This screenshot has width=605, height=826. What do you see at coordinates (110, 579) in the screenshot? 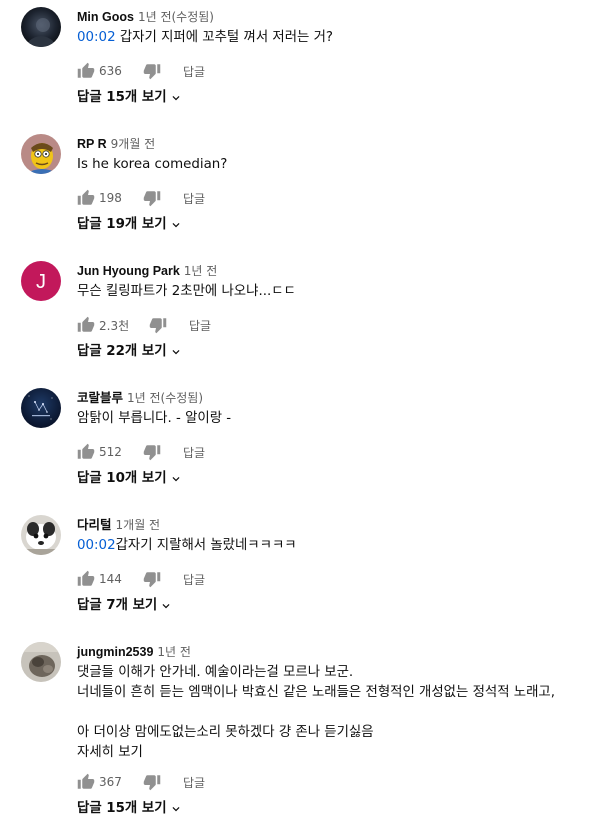
I see `like-count: 144` at bounding box center [110, 579].